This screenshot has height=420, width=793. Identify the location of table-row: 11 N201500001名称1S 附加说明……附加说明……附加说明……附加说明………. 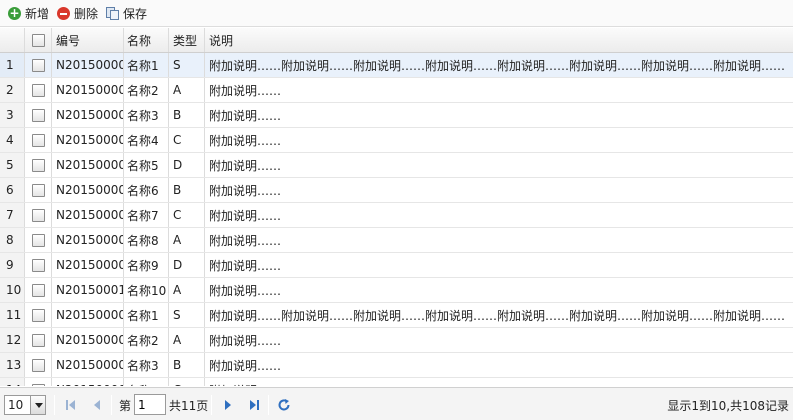
(396, 315).